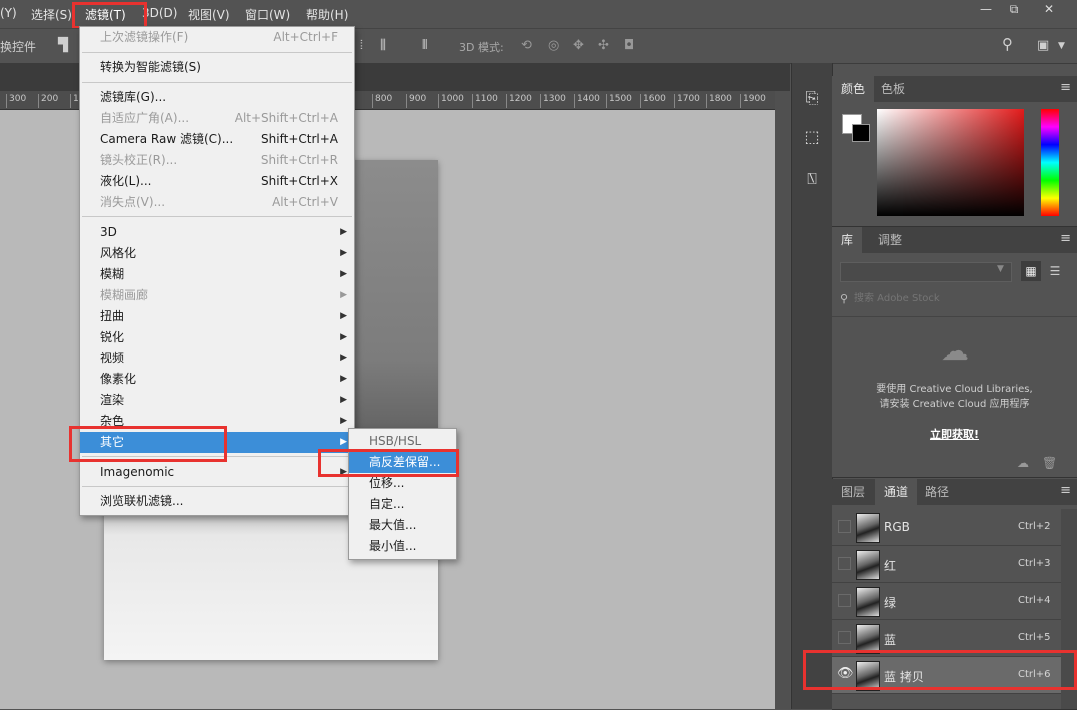 The height and width of the screenshot is (710, 1077). Describe the element at coordinates (1043, 45) in the screenshot. I see `workspace-icon: ▣` at that location.